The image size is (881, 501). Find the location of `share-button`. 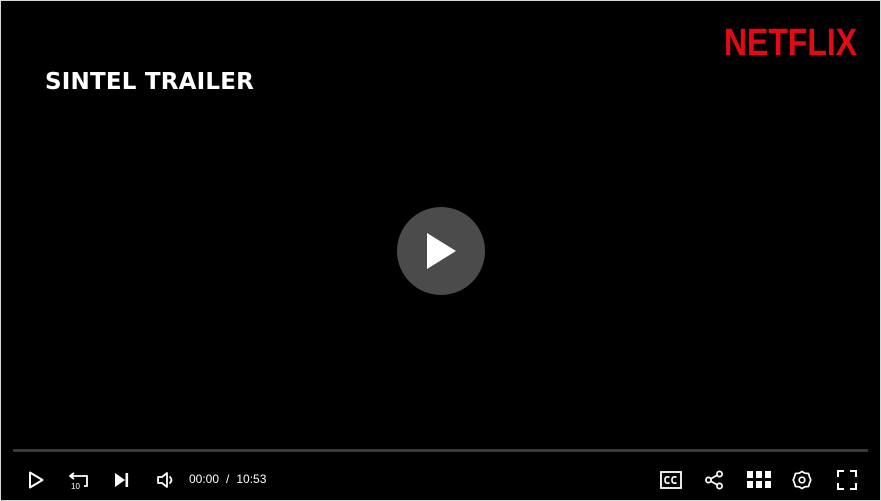

share-button is located at coordinates (714, 480).